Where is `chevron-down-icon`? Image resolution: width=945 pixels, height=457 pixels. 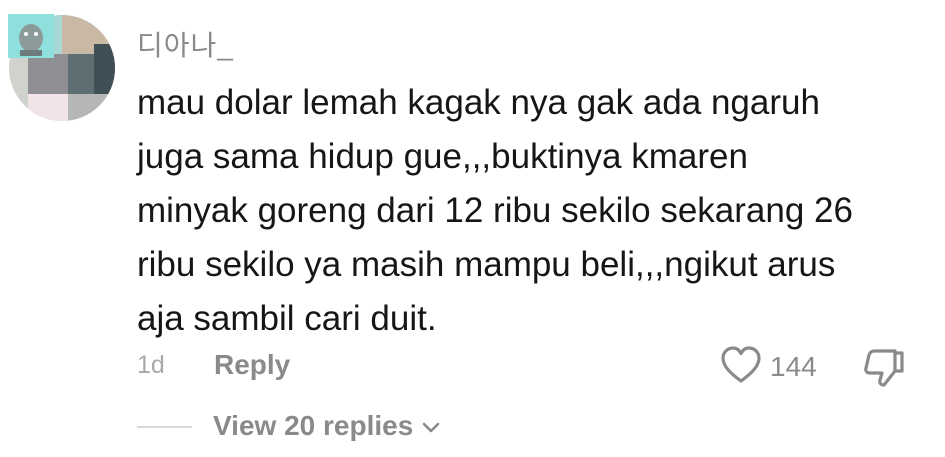
chevron-down-icon is located at coordinates (427, 426).